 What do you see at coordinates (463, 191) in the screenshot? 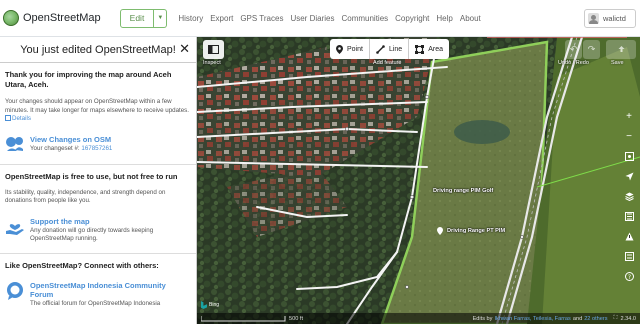
I see `golf-area-label: Driving range PIM Golf` at bounding box center [463, 191].